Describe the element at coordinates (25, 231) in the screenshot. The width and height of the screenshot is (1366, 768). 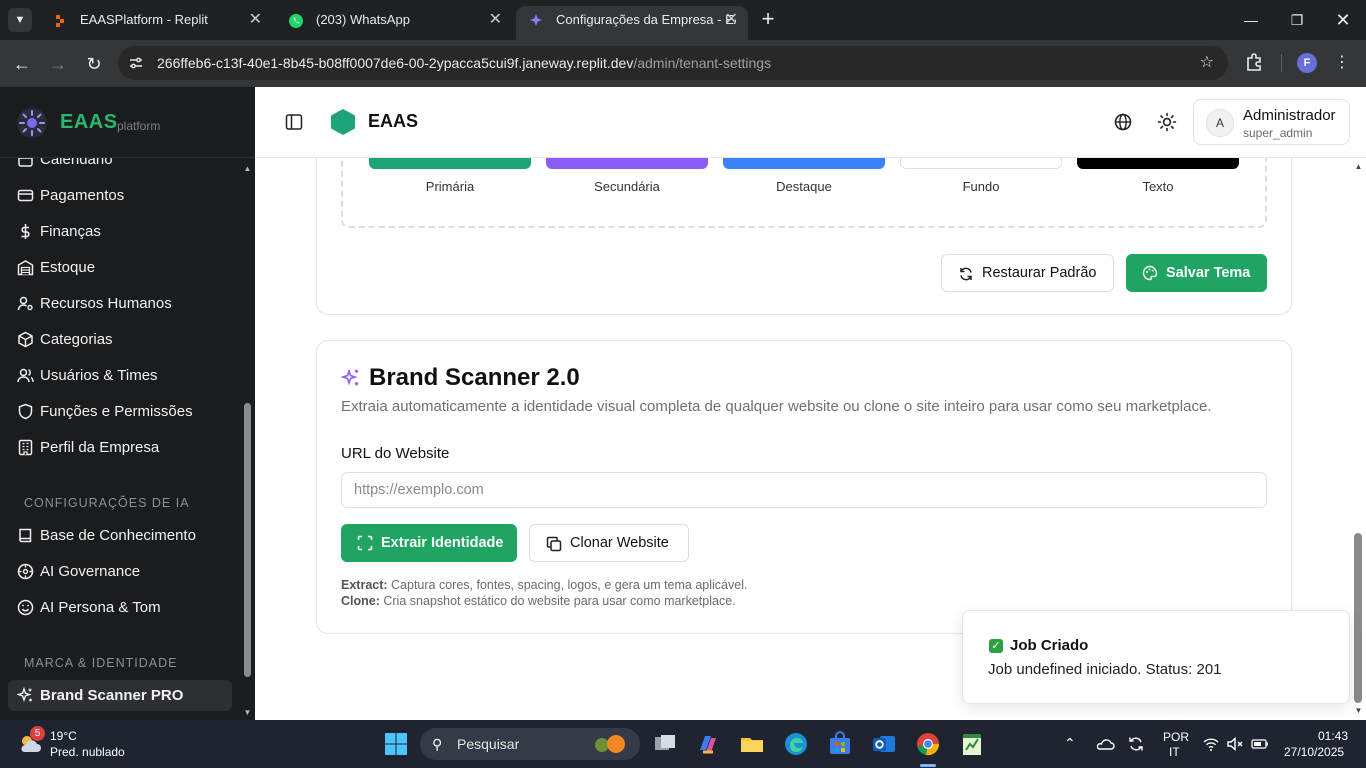
I see `dollar-icon` at that location.